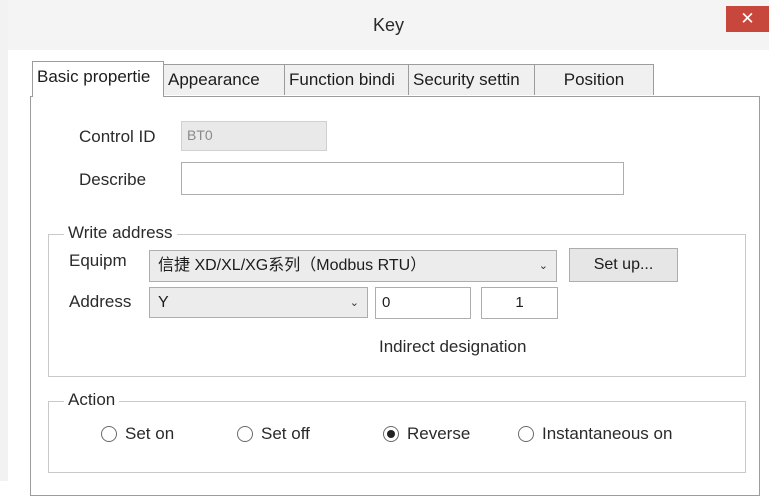 The width and height of the screenshot is (769, 496). I want to click on radio-button-checked-icon, so click(391, 434).